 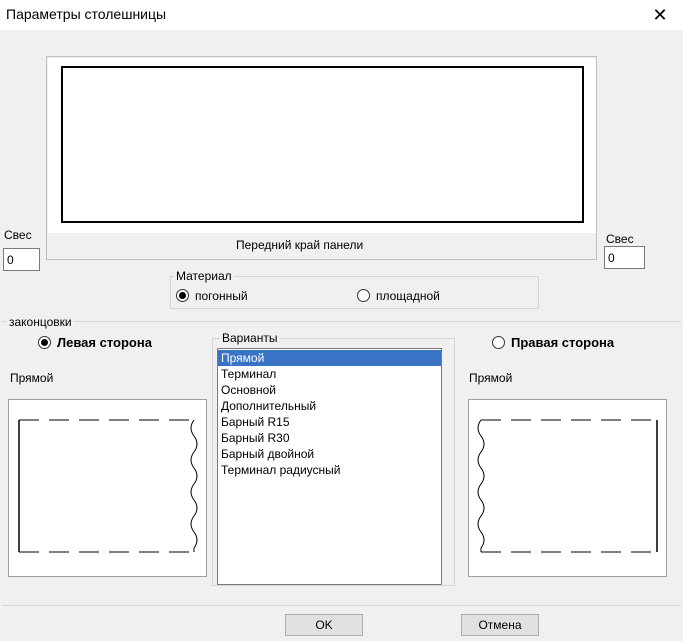 I want to click on front-edge-label: Передний край панели, so click(x=300, y=245).